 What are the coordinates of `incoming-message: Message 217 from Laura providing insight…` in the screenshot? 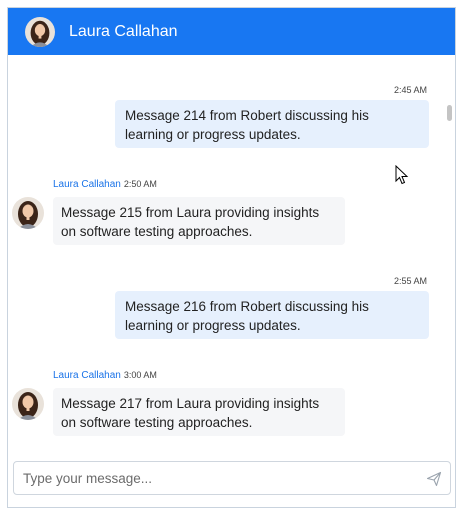 It's located at (199, 412).